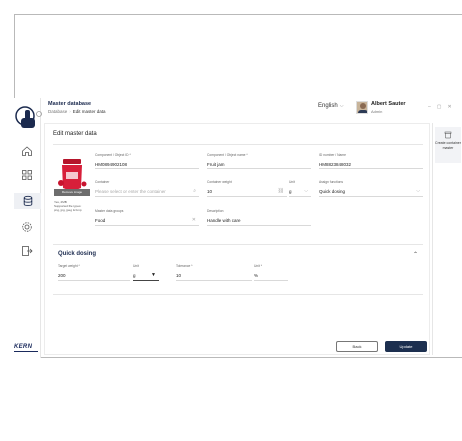 The height and width of the screenshot is (441, 462). What do you see at coordinates (247, 188) in the screenshot?
I see `container-weight-field: Container weight 10 ⛓` at bounding box center [247, 188].